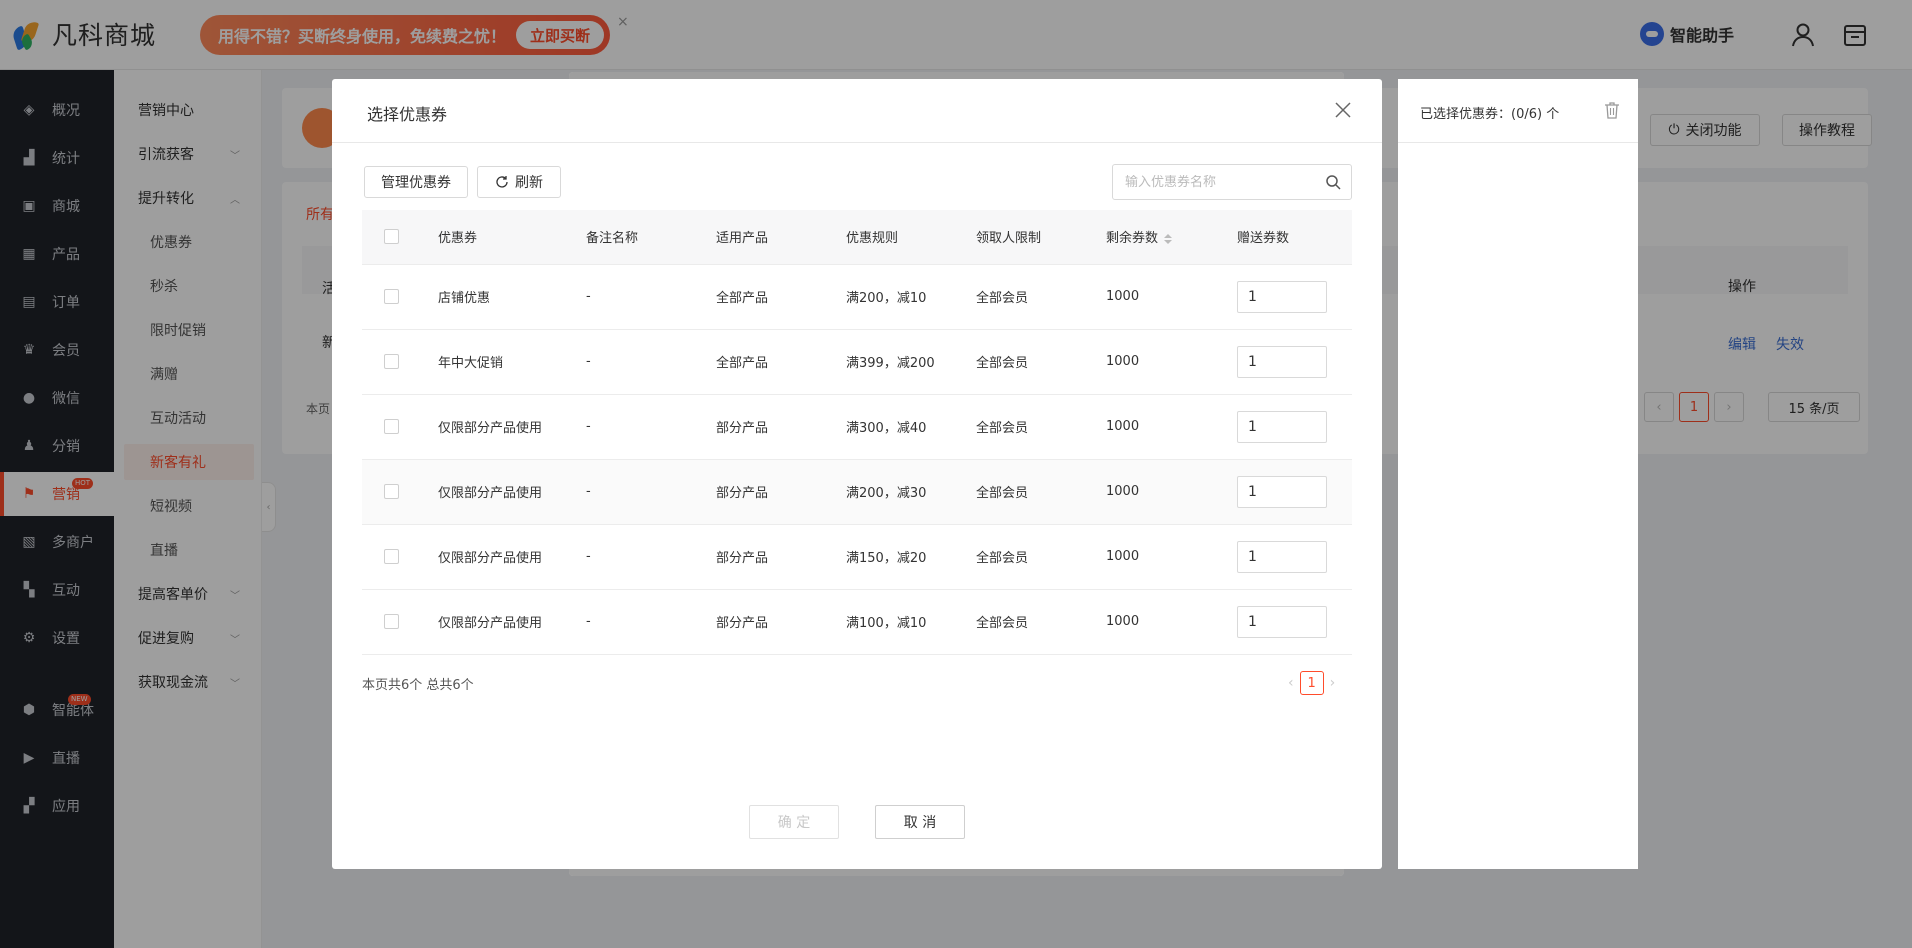 This screenshot has height=948, width=1912. I want to click on select-all-checkbox, so click(391, 237).